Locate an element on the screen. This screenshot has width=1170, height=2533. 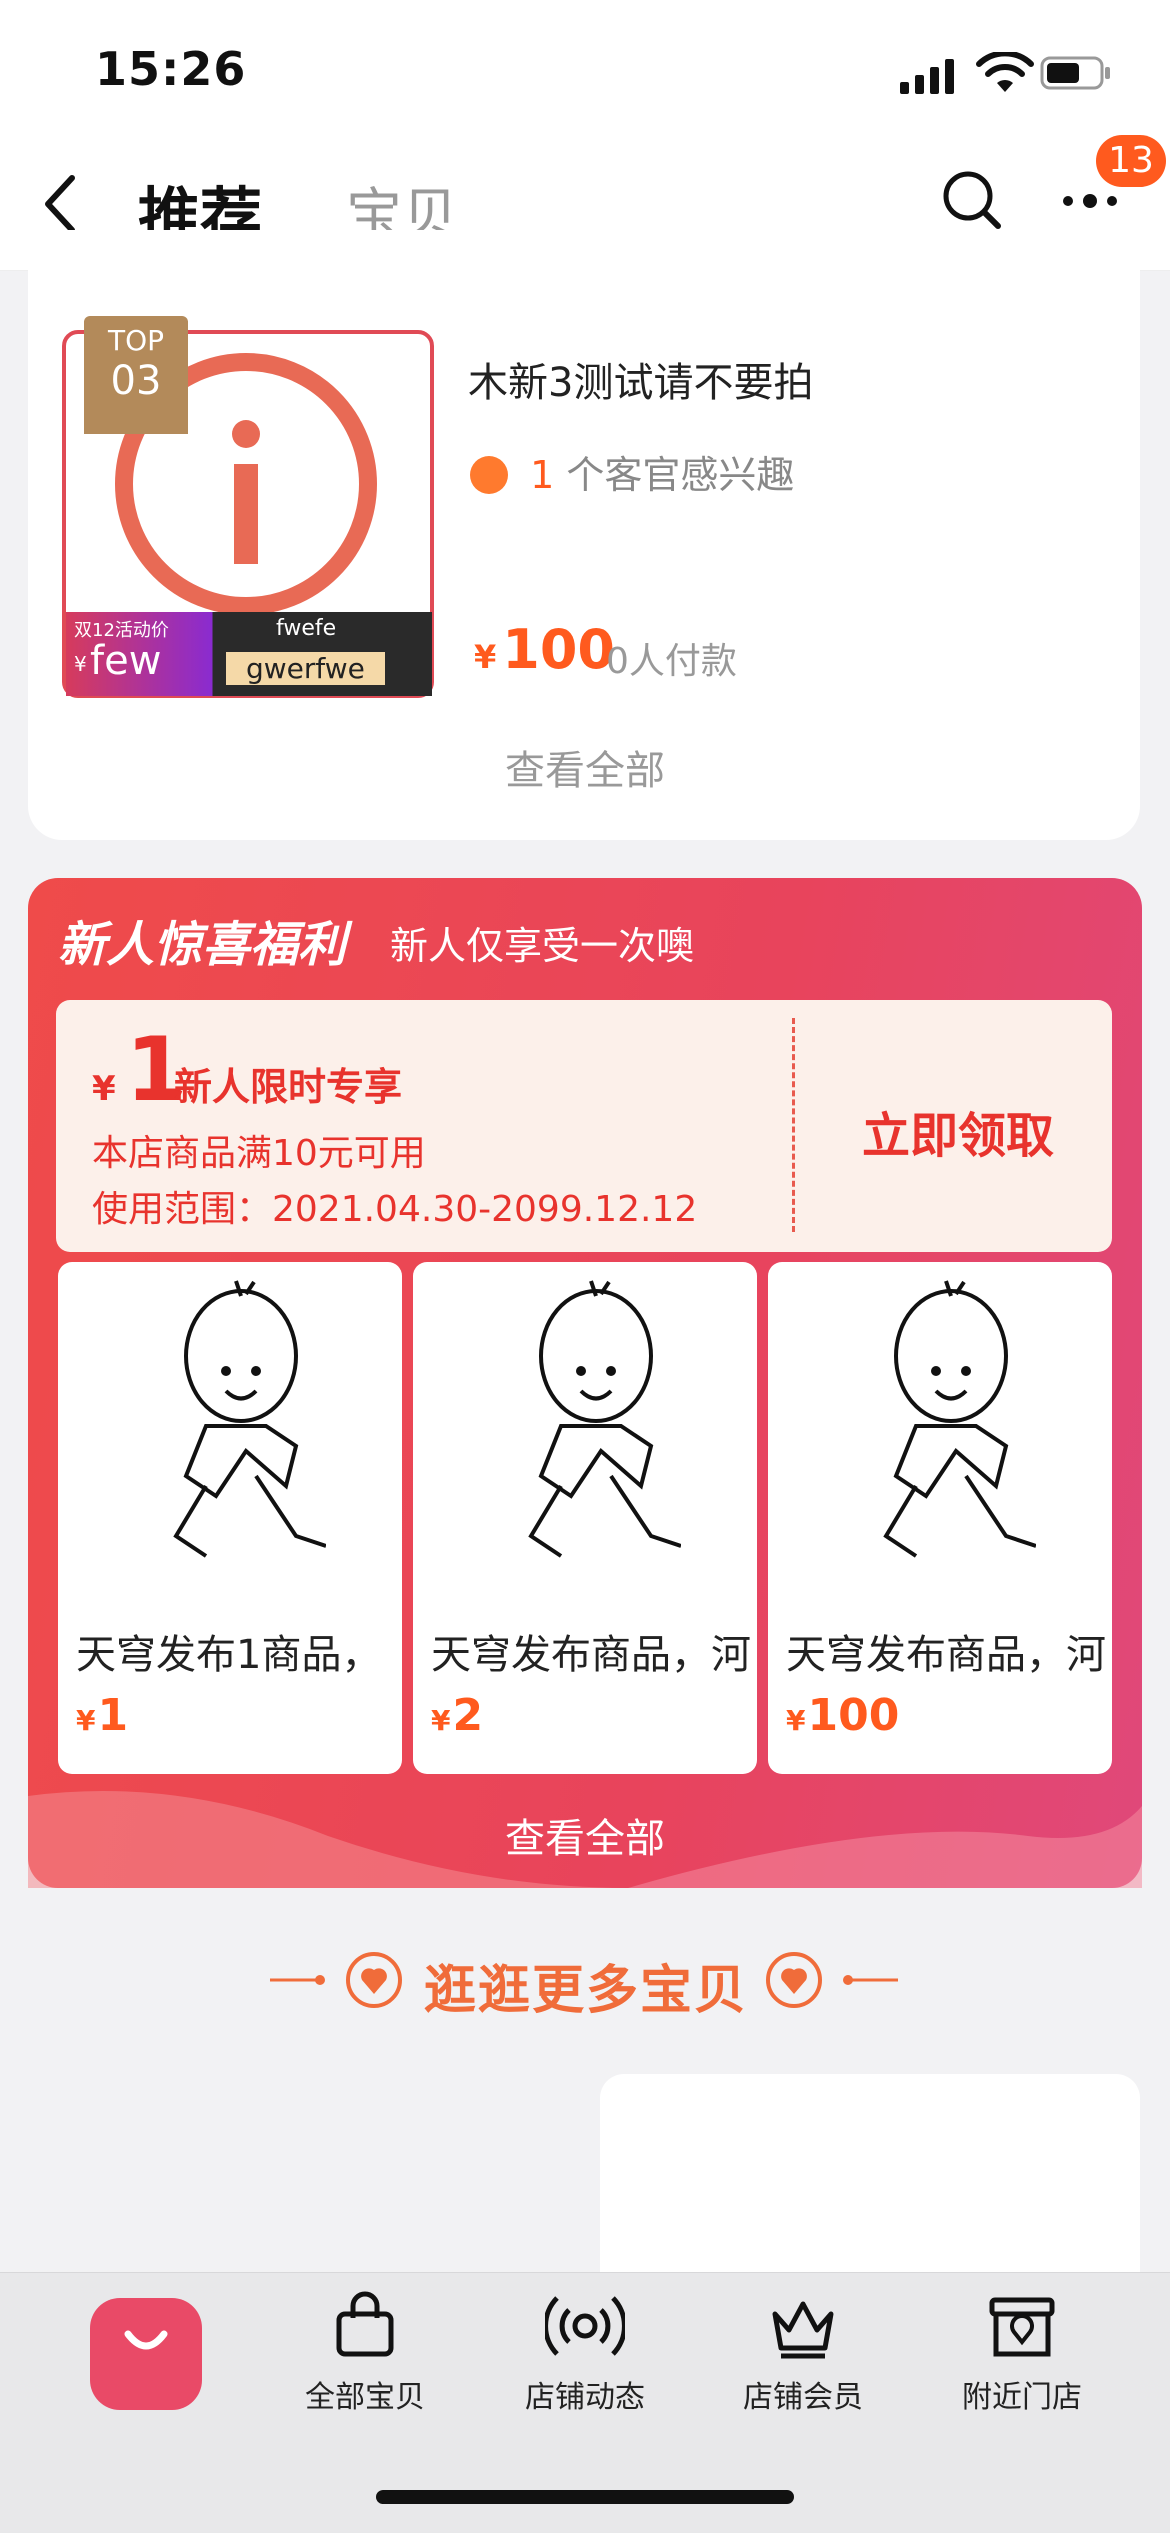
cellular-signal-icon is located at coordinates (927, 76).